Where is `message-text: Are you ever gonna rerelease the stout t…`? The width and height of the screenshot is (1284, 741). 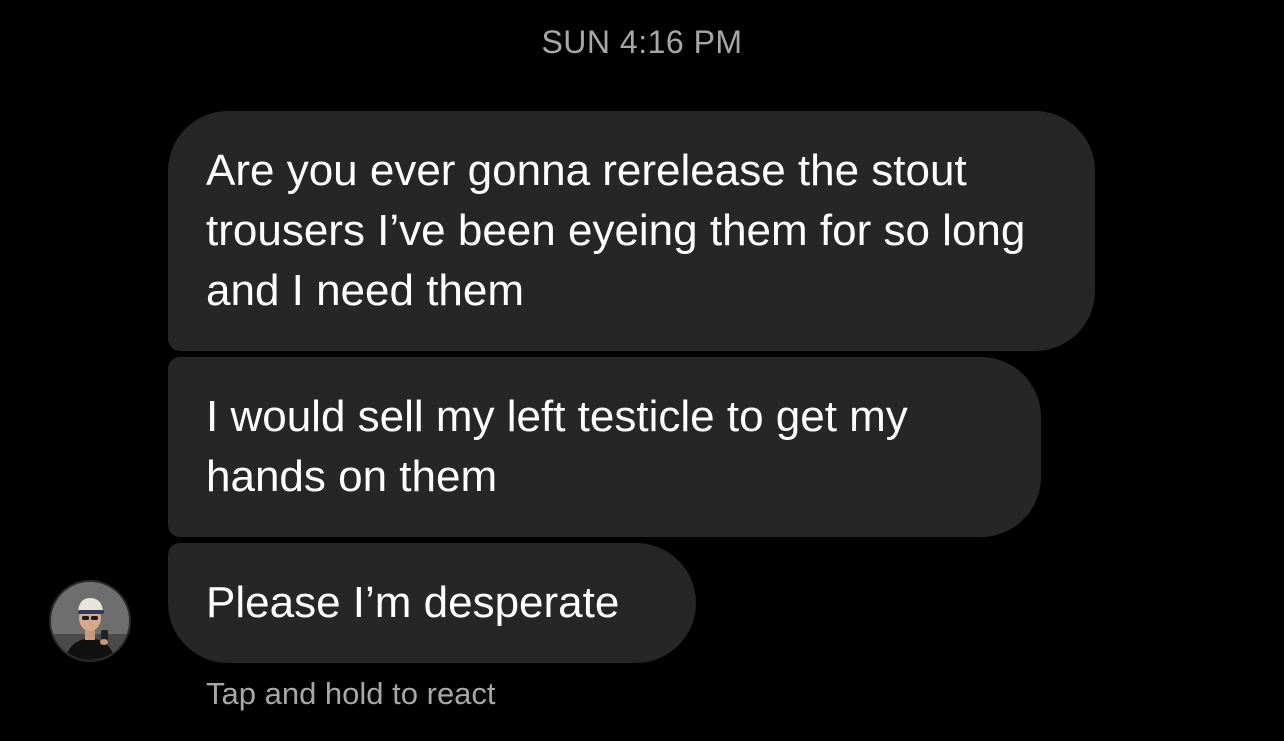 message-text: Are you ever gonna rerelease the stout t… is located at coordinates (616, 230).